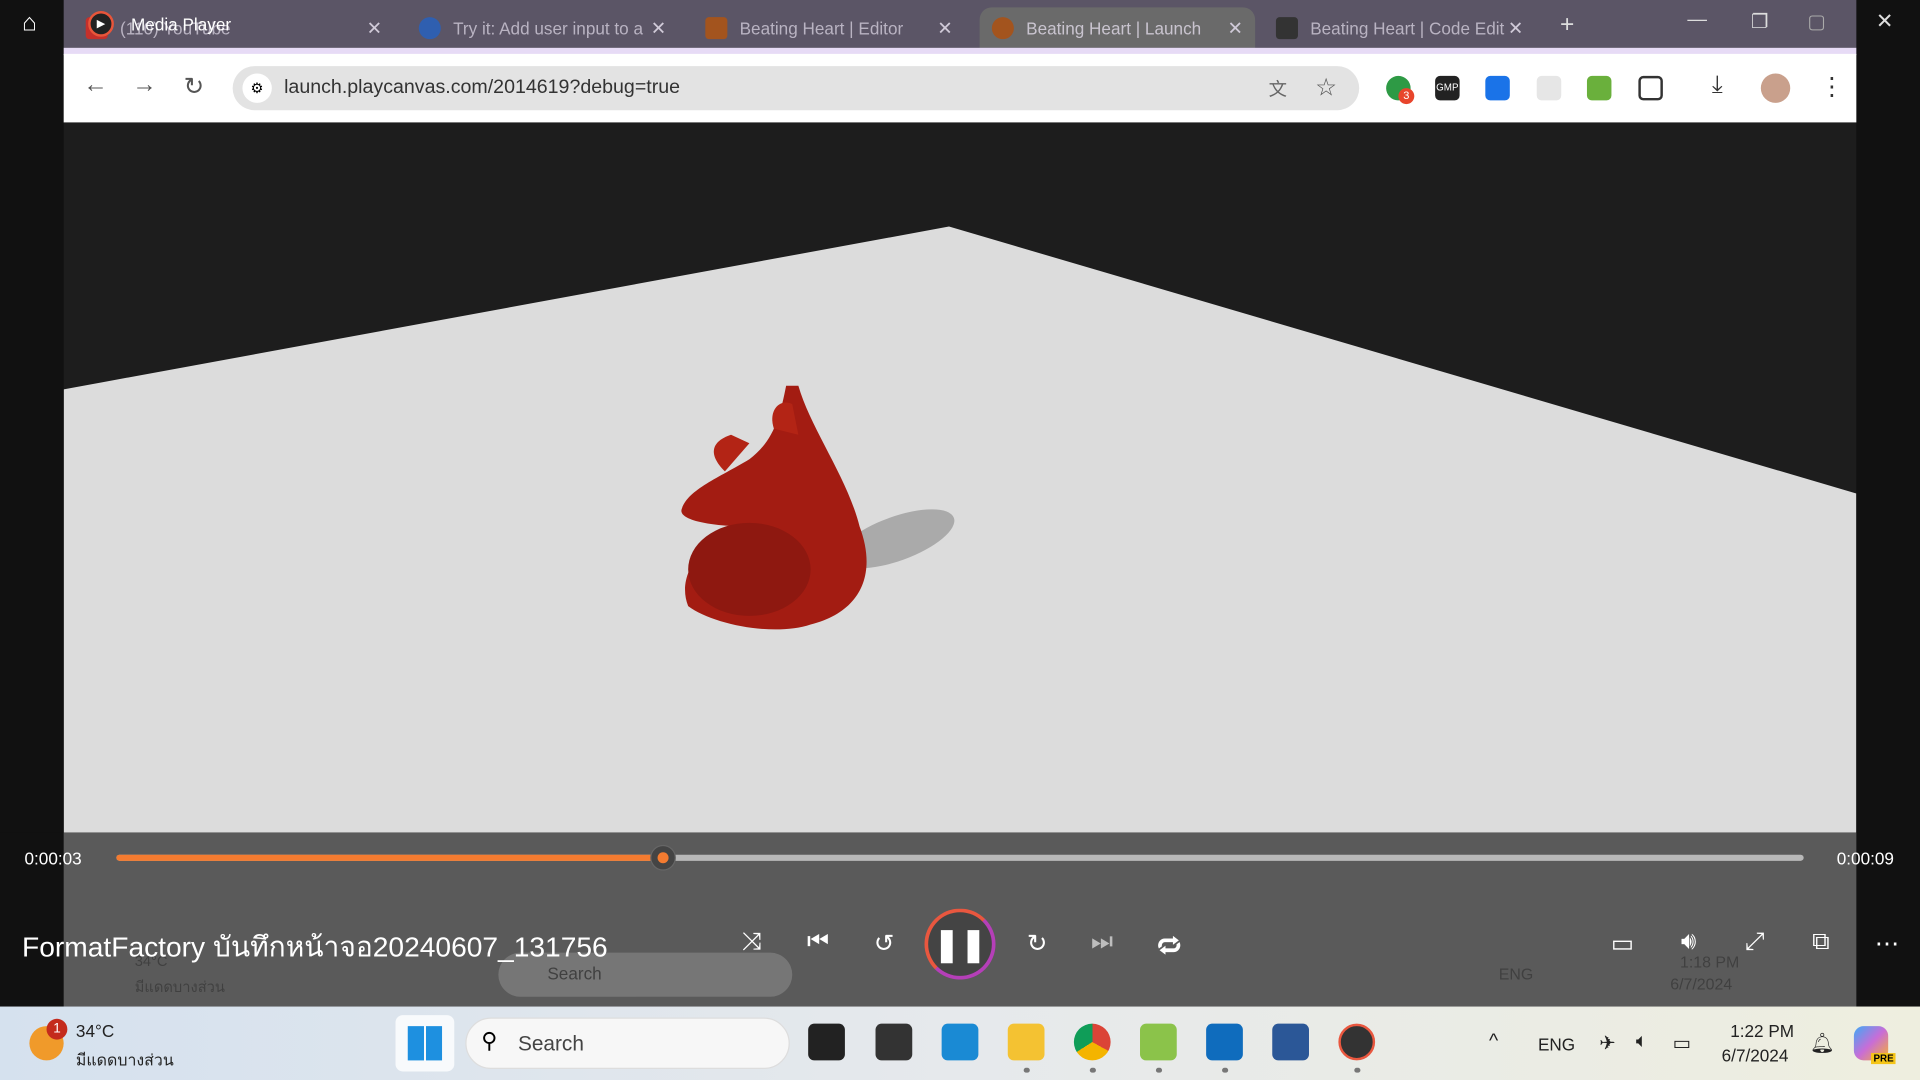 Image resolution: width=1920 pixels, height=1080 pixels. Describe the element at coordinates (1169, 946) in the screenshot. I see `repeat-off-button: 🔁︎` at that location.